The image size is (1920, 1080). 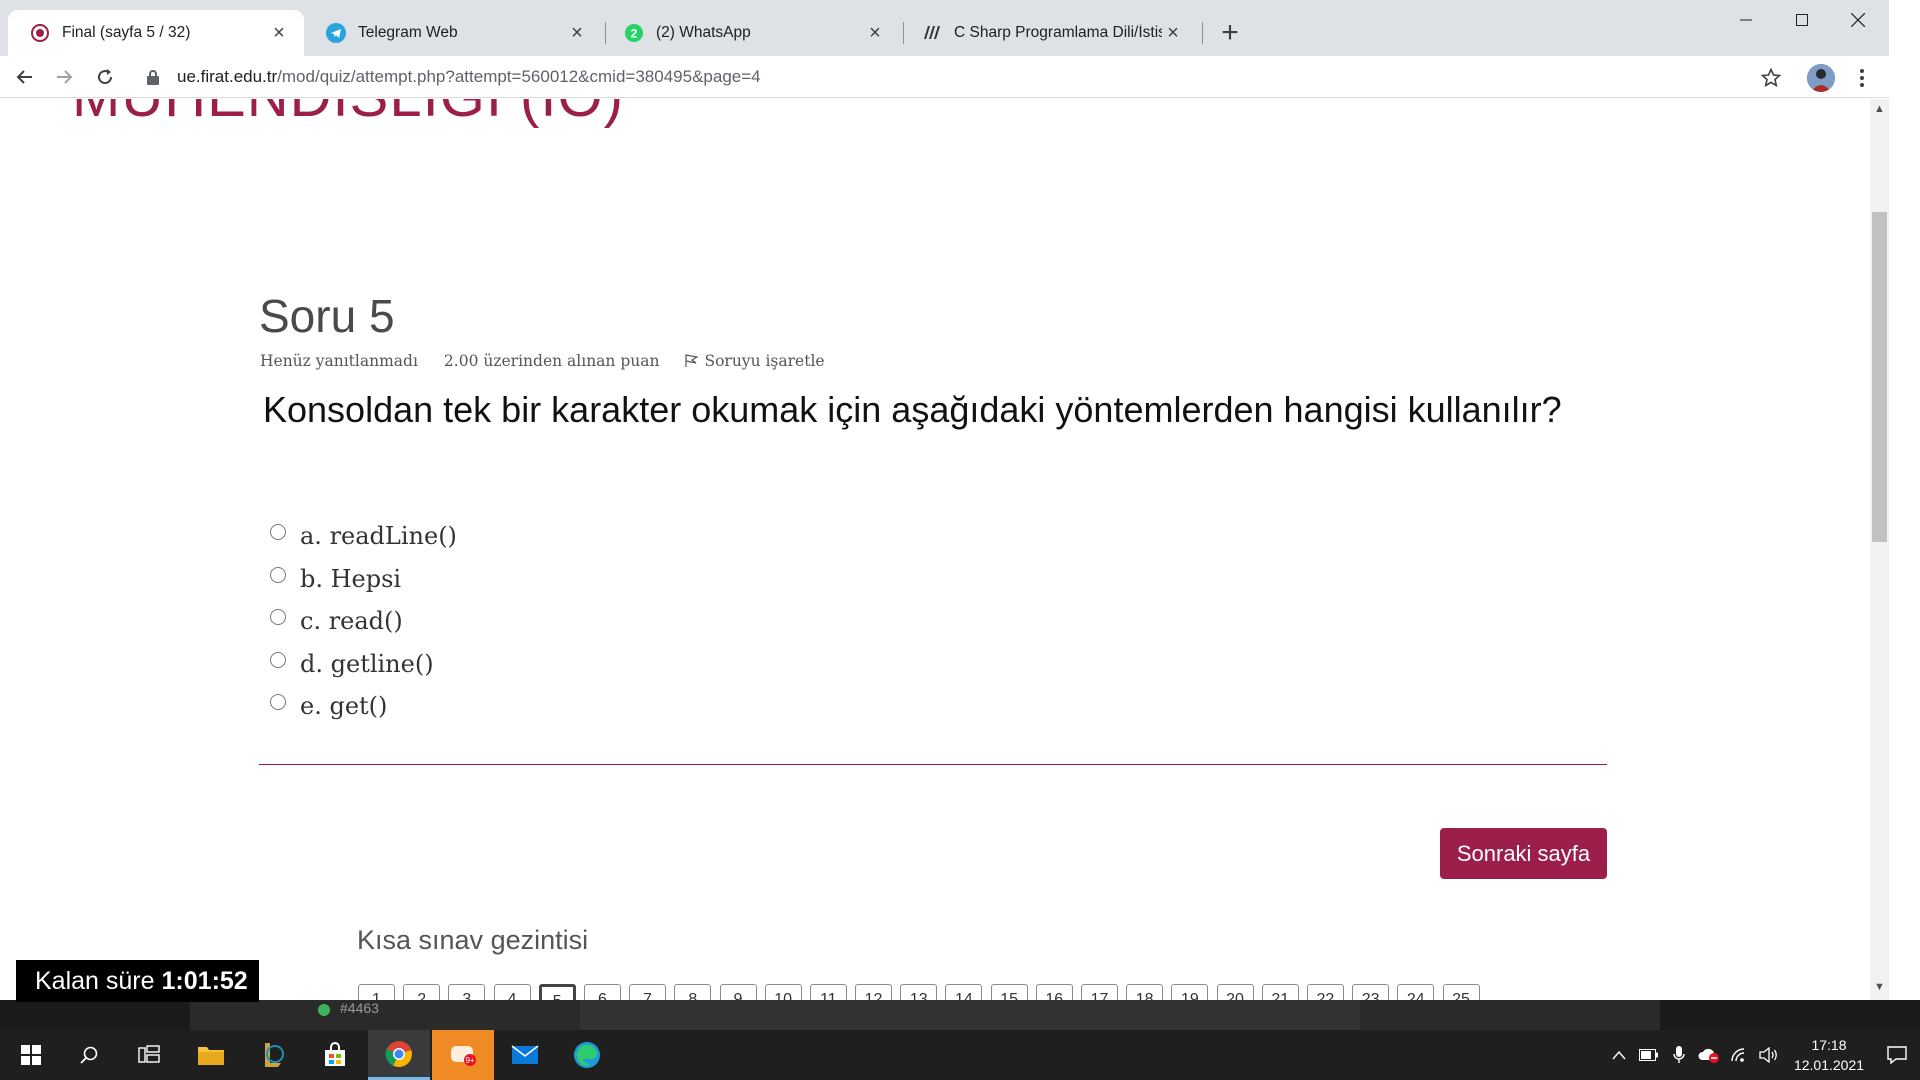 I want to click on windows-taskbar: 9+ 17:18 12.01.2021, so click(x=960, y=1055).